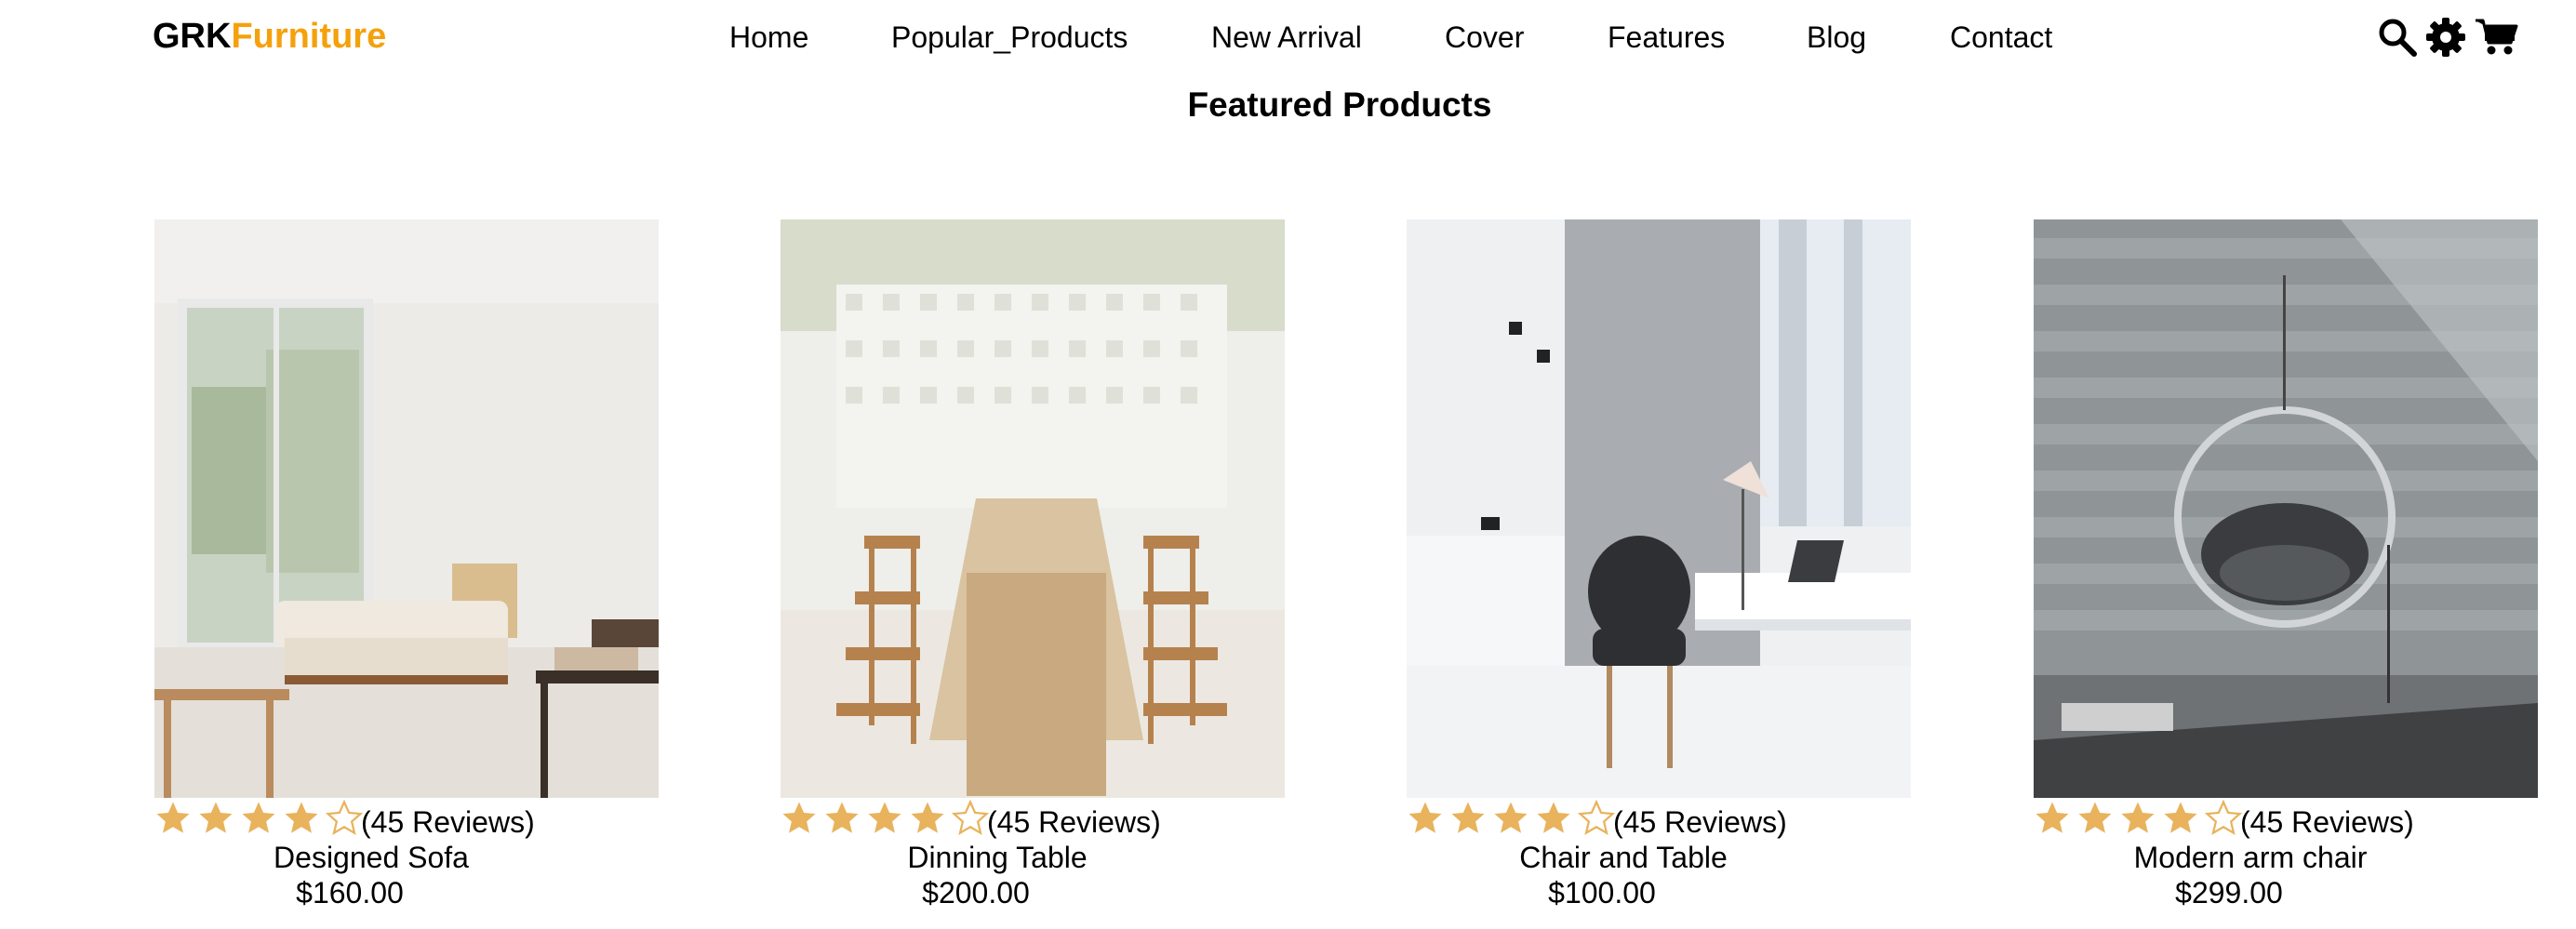 The image size is (2576, 929). I want to click on product-image-arm-chair, so click(2286, 509).